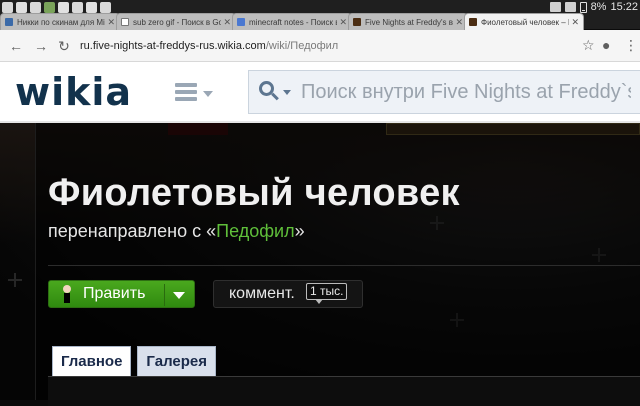 The height and width of the screenshot is (406, 640). I want to click on page-title: Фиолетовый человек, so click(254, 193).